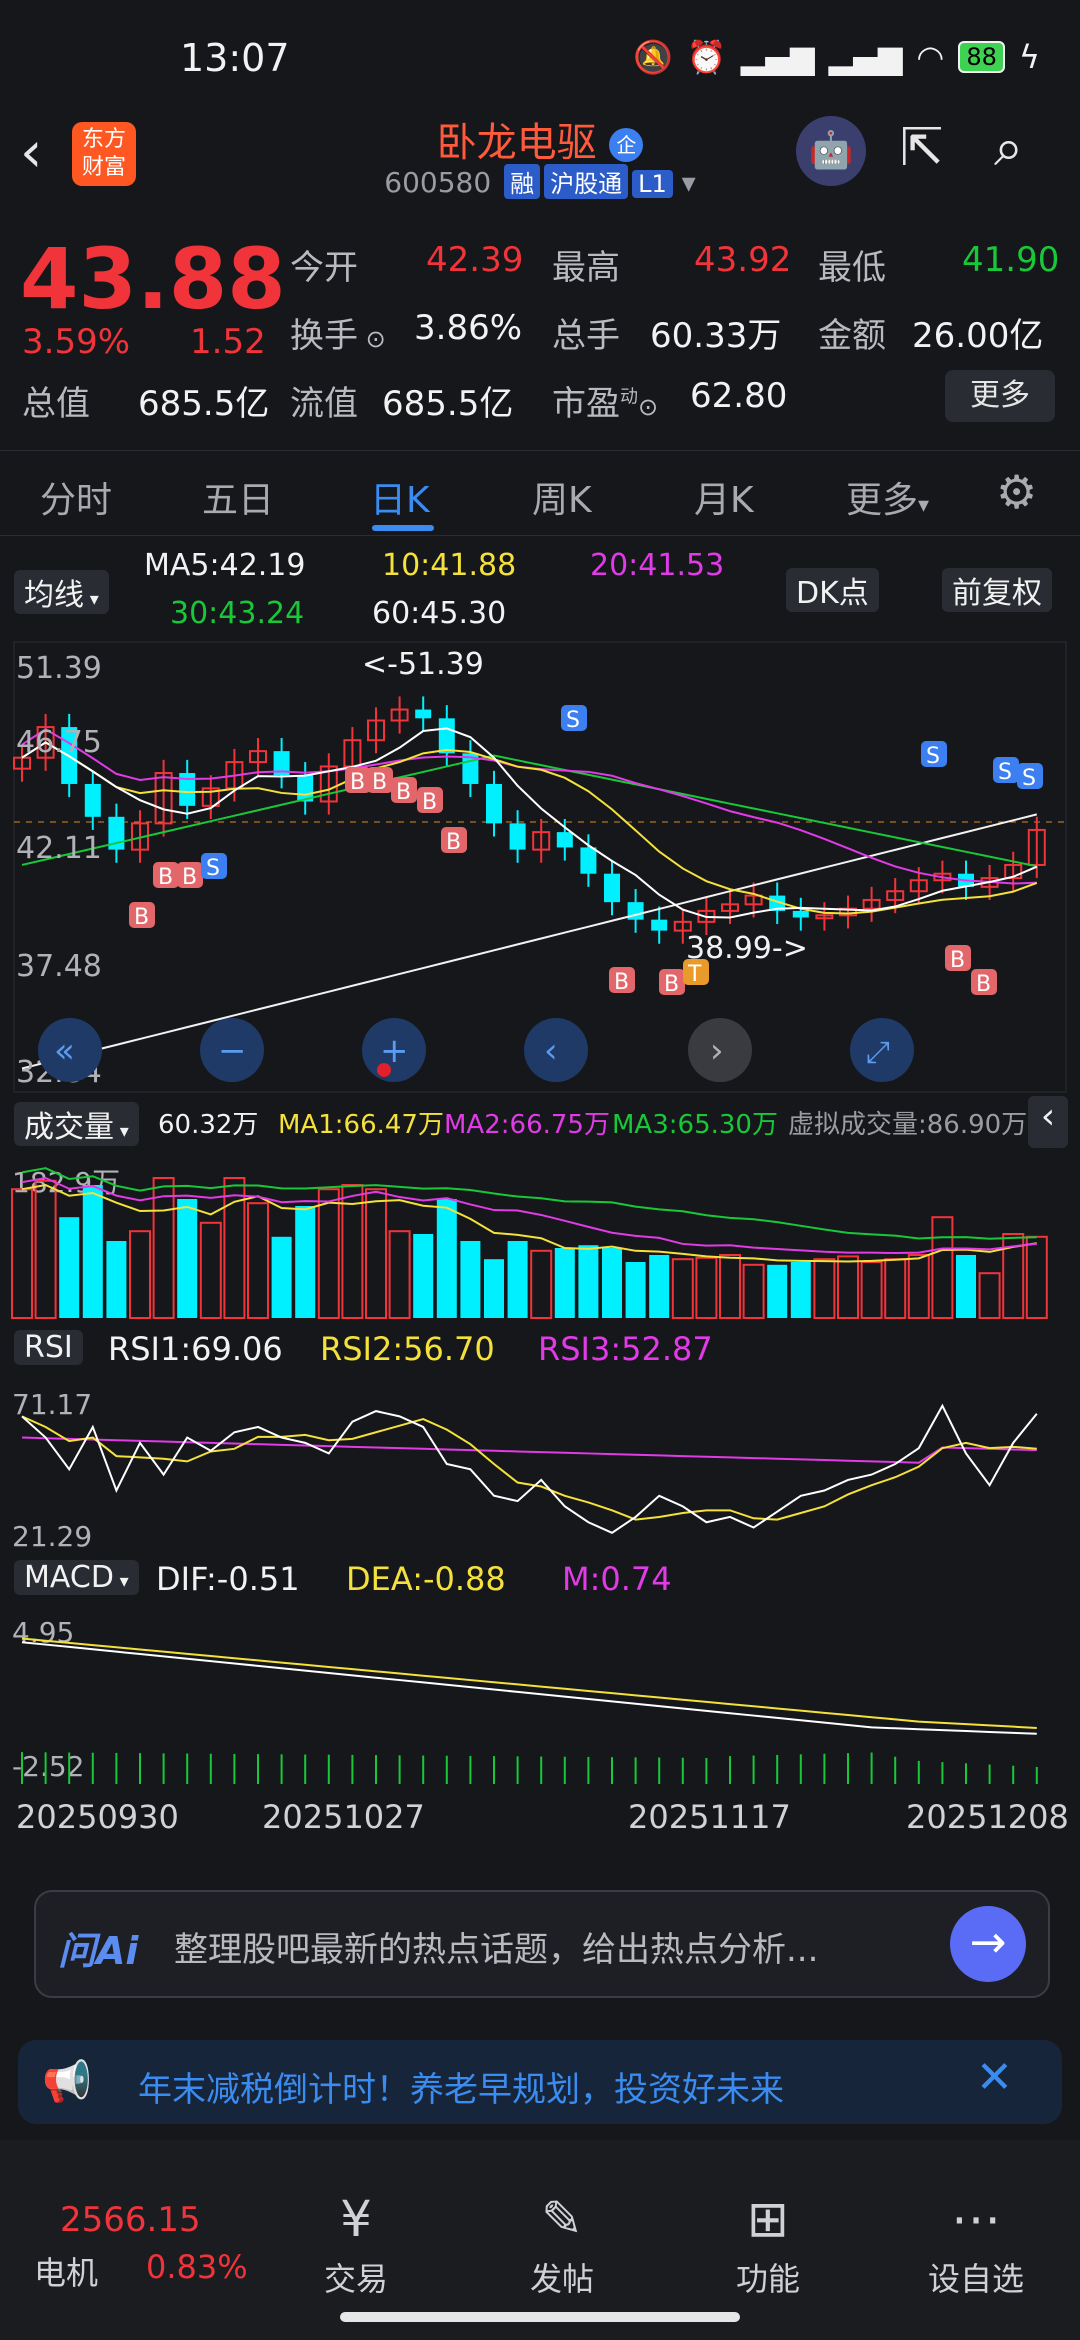 This screenshot has height=2340, width=1080. I want to click on home-indicator, so click(540, 2317).